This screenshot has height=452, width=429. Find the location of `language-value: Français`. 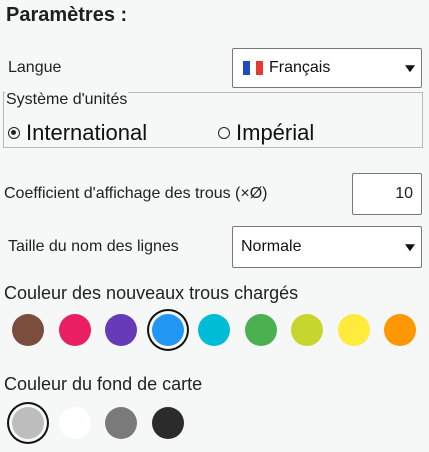

language-value: Français is located at coordinates (300, 67).